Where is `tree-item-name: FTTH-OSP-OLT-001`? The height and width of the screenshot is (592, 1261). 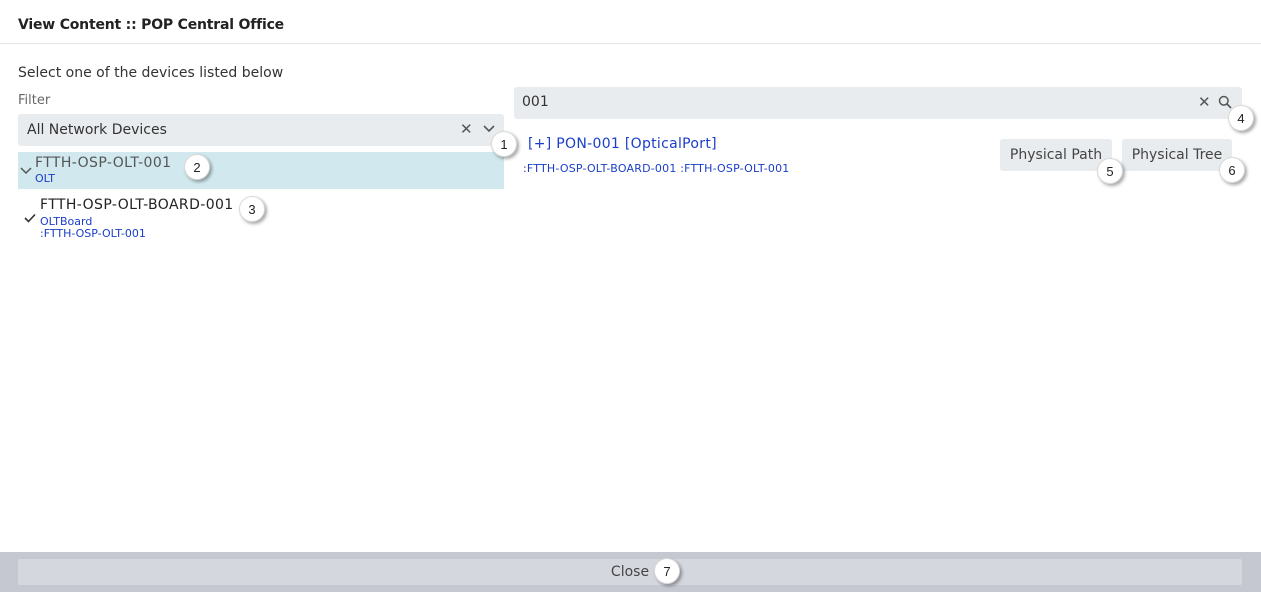
tree-item-name: FTTH-OSP-OLT-001 is located at coordinates (103, 163).